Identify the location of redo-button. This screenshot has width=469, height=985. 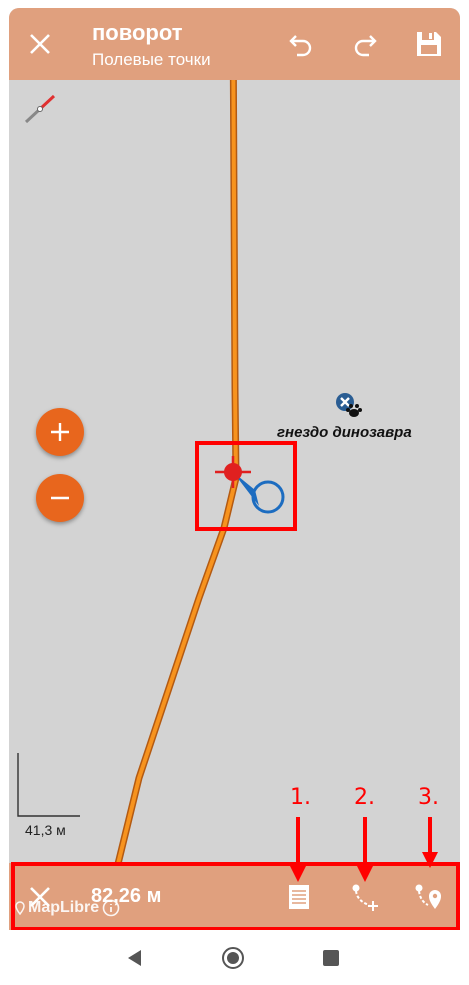
(365, 44).